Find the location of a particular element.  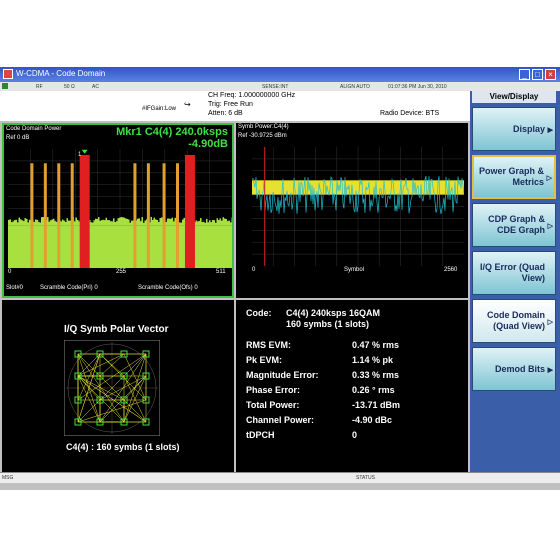

softkey-iq-error-quad-view: I/Q Error (Quad View) is located at coordinates (514, 273).